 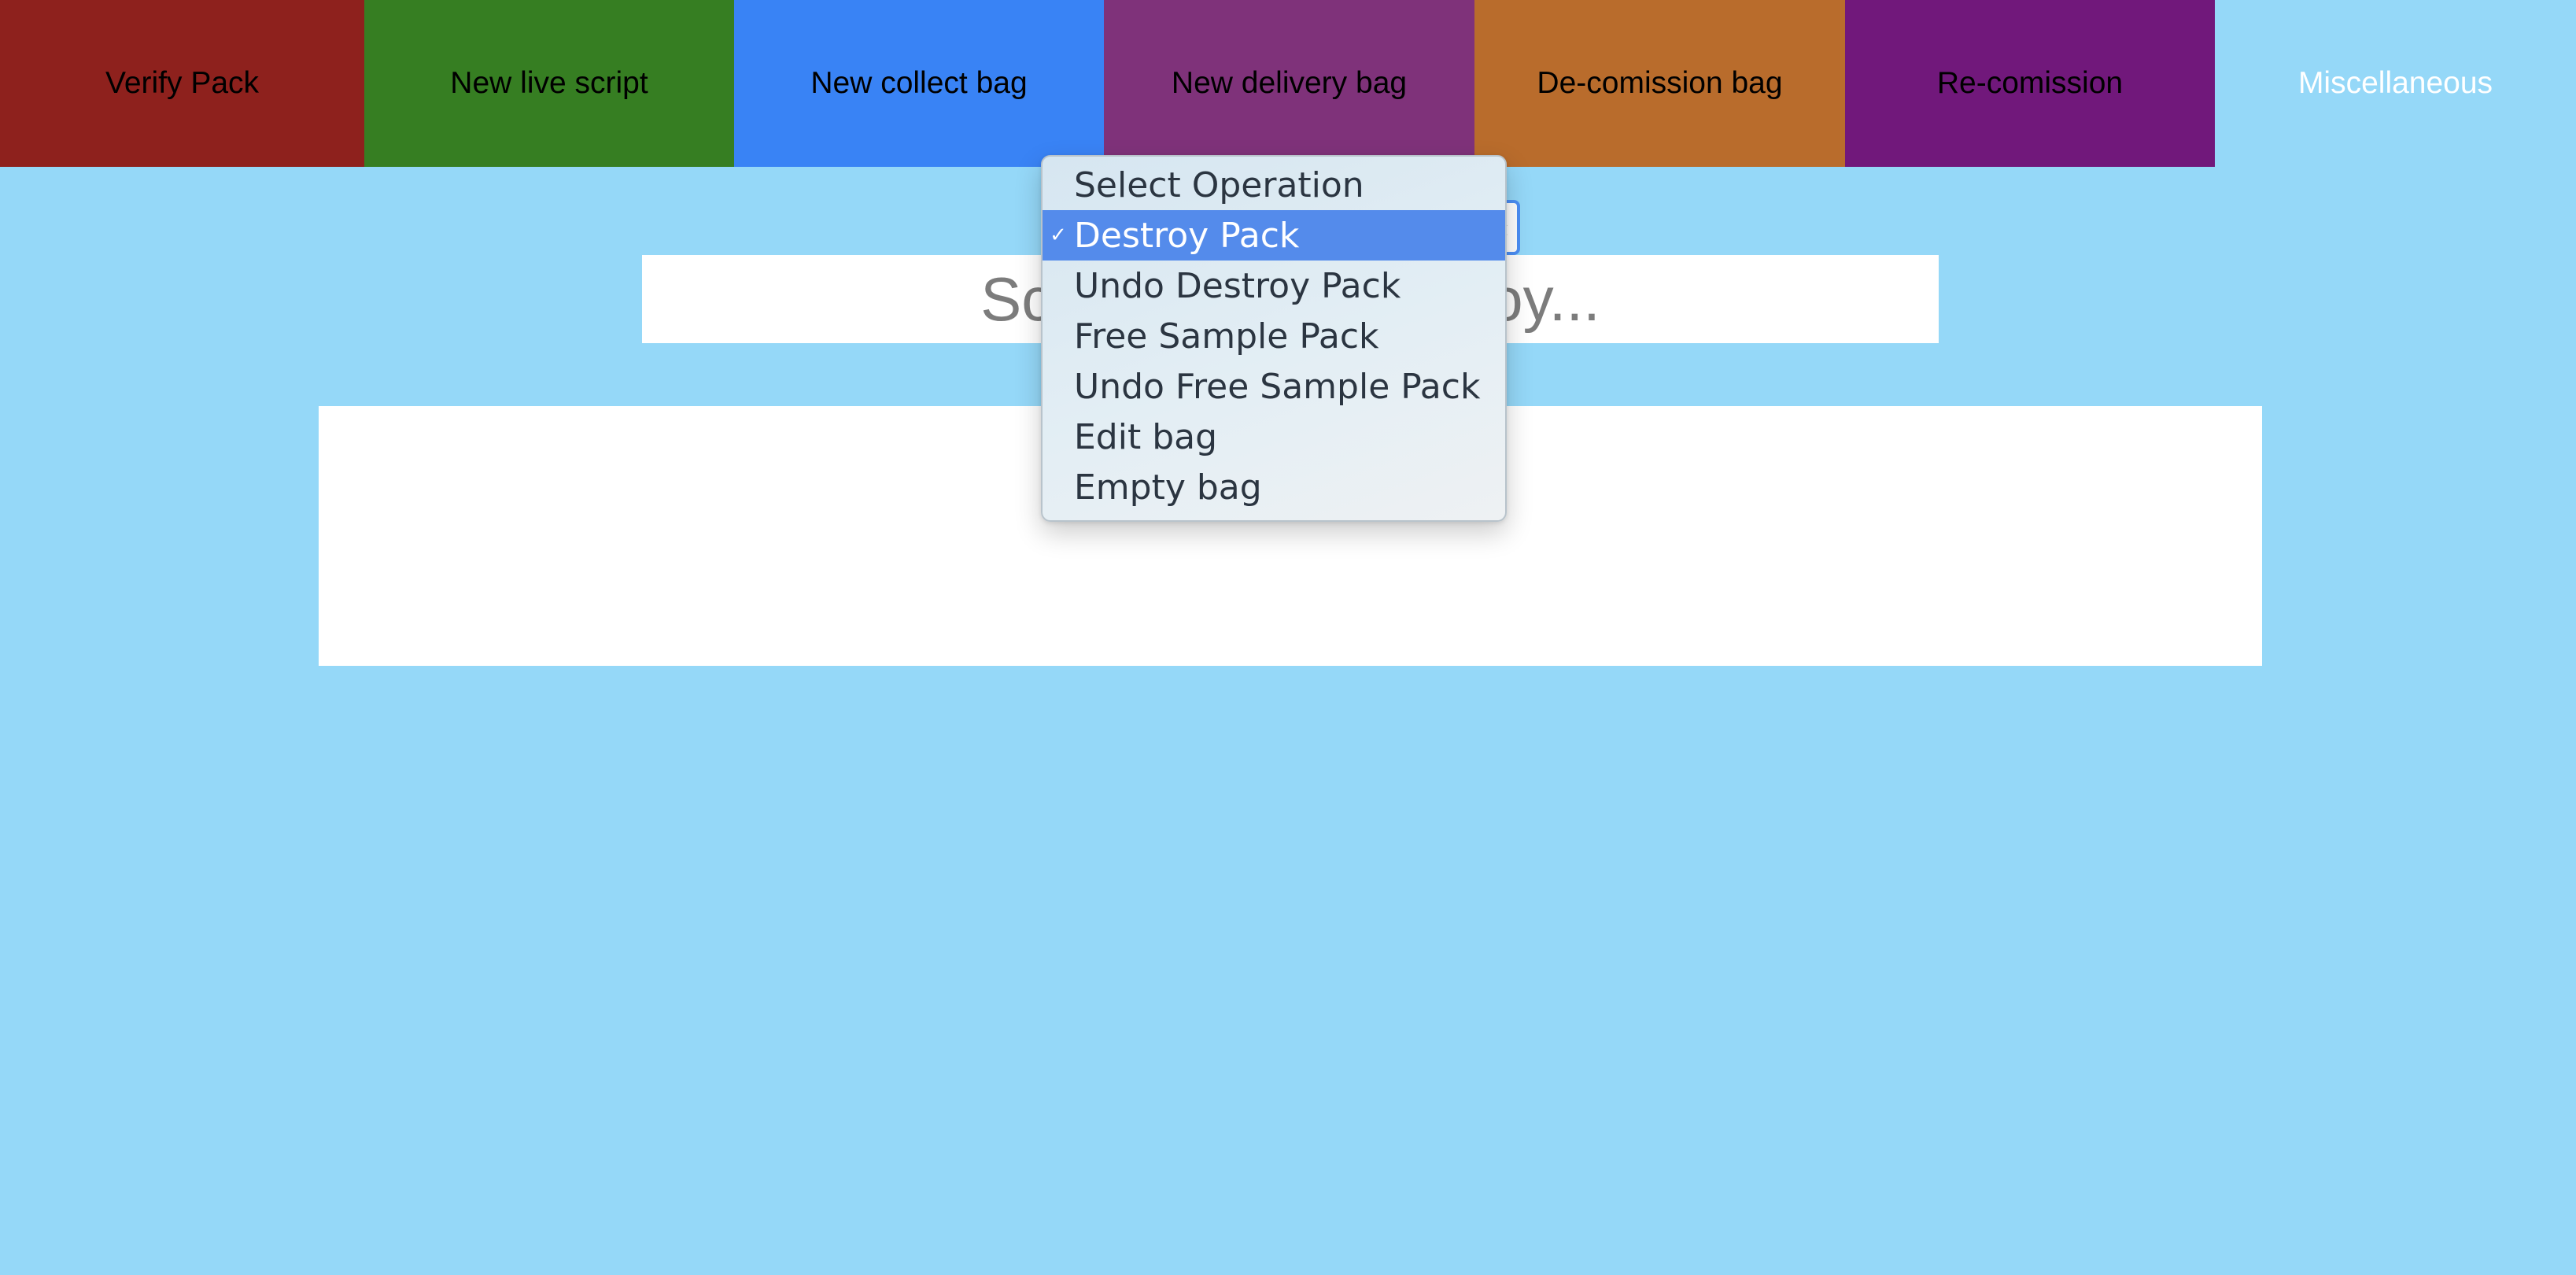 I want to click on tab-new-delivery-bag: New delivery bag, so click(x=1289, y=83).